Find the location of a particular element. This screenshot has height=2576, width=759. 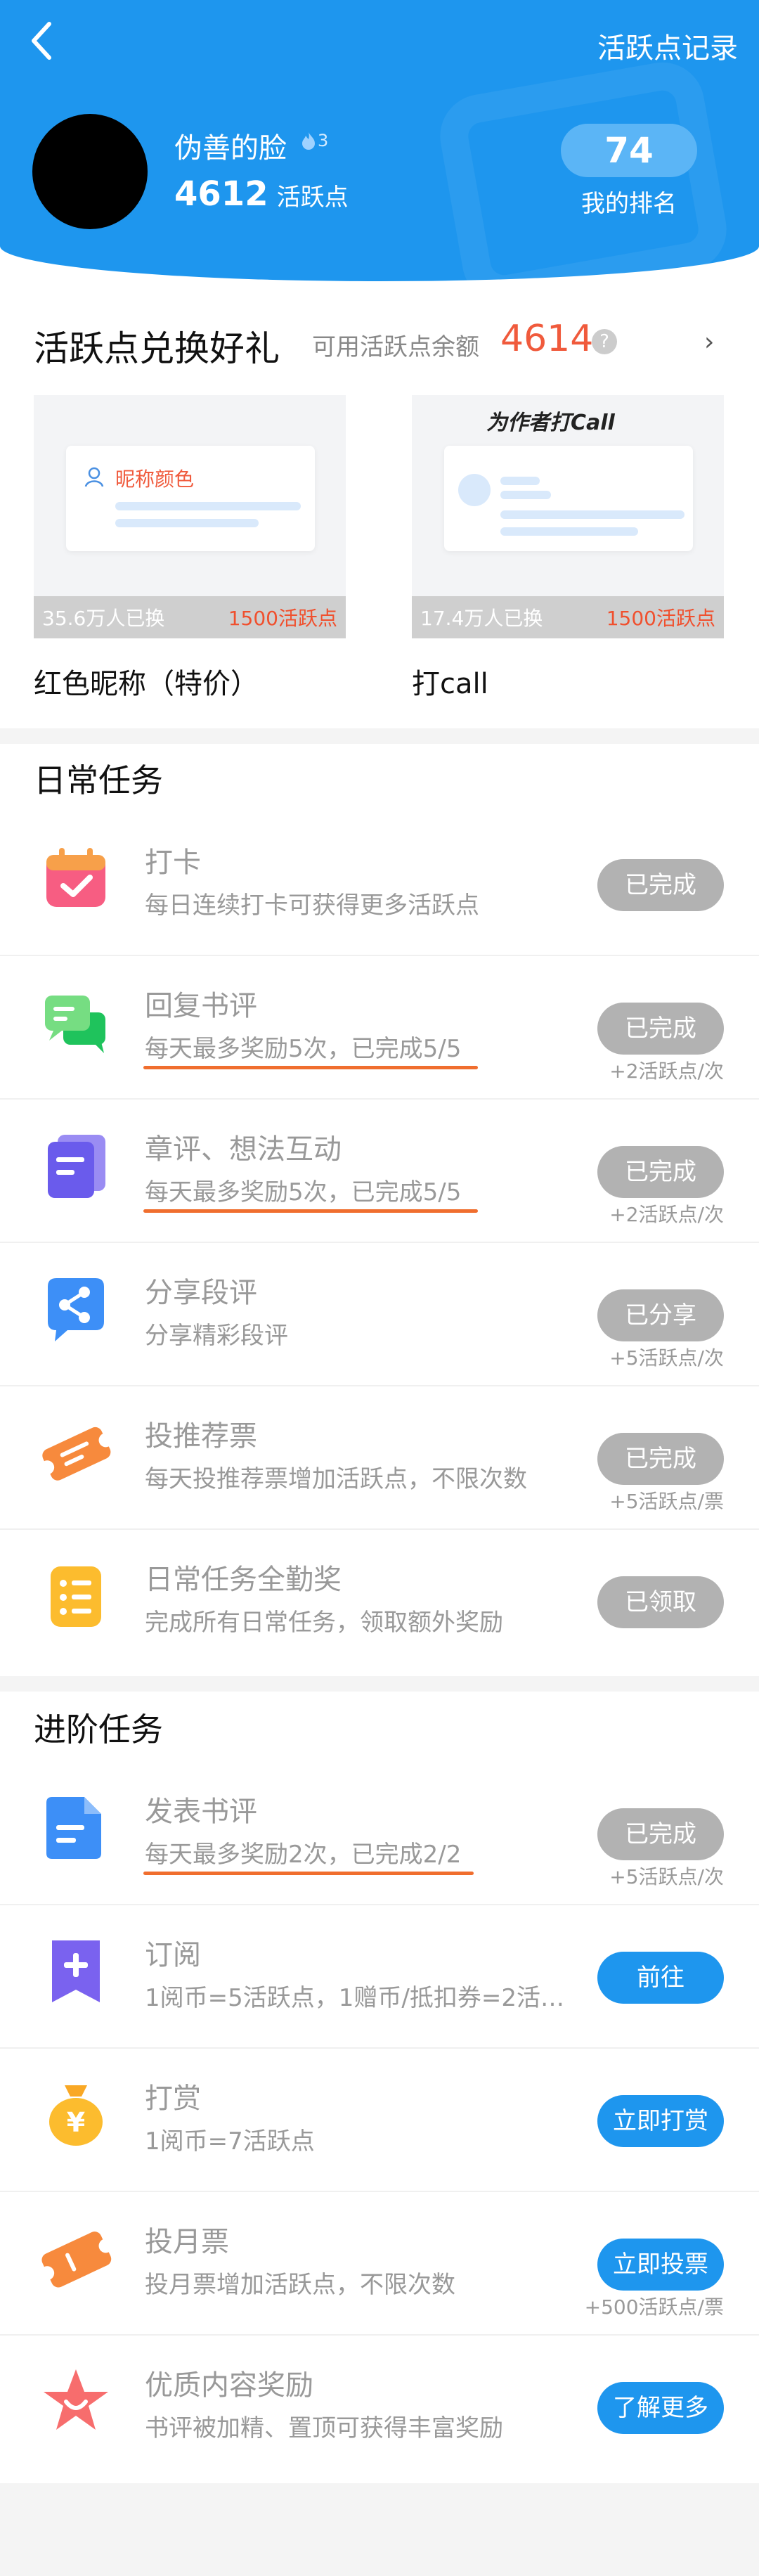

points-value: 4612 is located at coordinates (221, 194).